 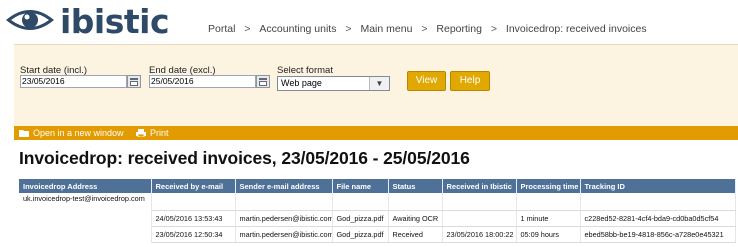 What do you see at coordinates (376, 133) in the screenshot?
I see `report-toolbar: Open in a new window Print` at bounding box center [376, 133].